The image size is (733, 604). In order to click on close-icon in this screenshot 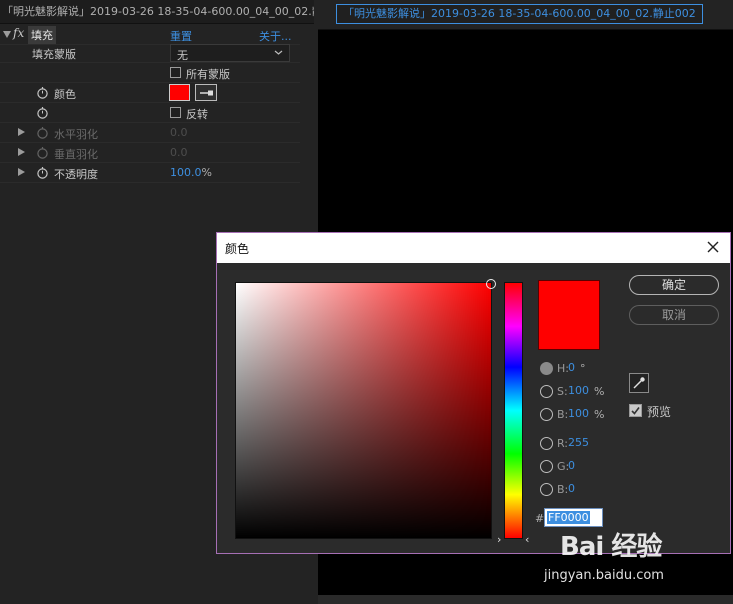, I will do `click(713, 247)`.